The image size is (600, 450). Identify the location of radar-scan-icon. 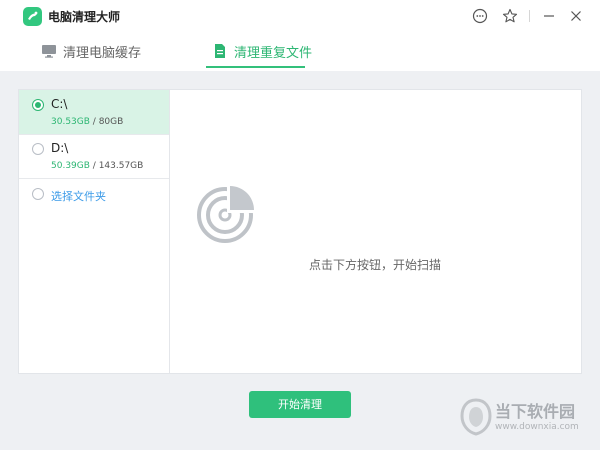
(228, 213).